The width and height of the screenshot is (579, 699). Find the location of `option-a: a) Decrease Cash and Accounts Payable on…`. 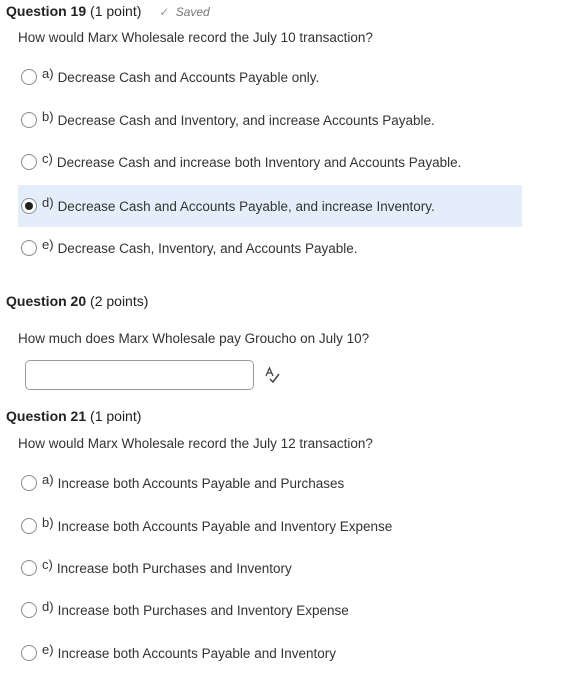

option-a: a) Decrease Cash and Accounts Payable on… is located at coordinates (270, 77).